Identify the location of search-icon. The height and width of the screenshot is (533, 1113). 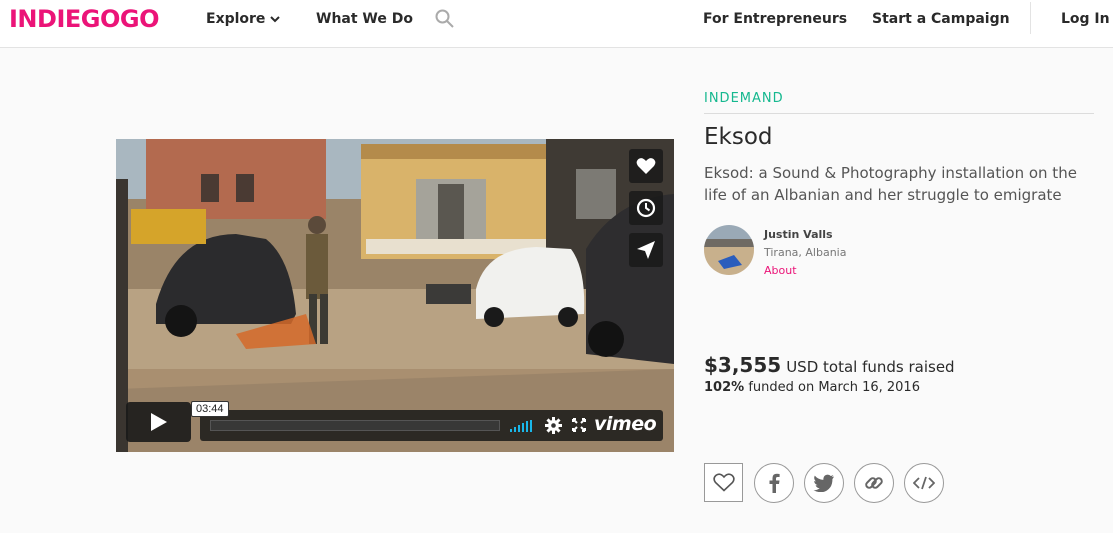
(444, 18).